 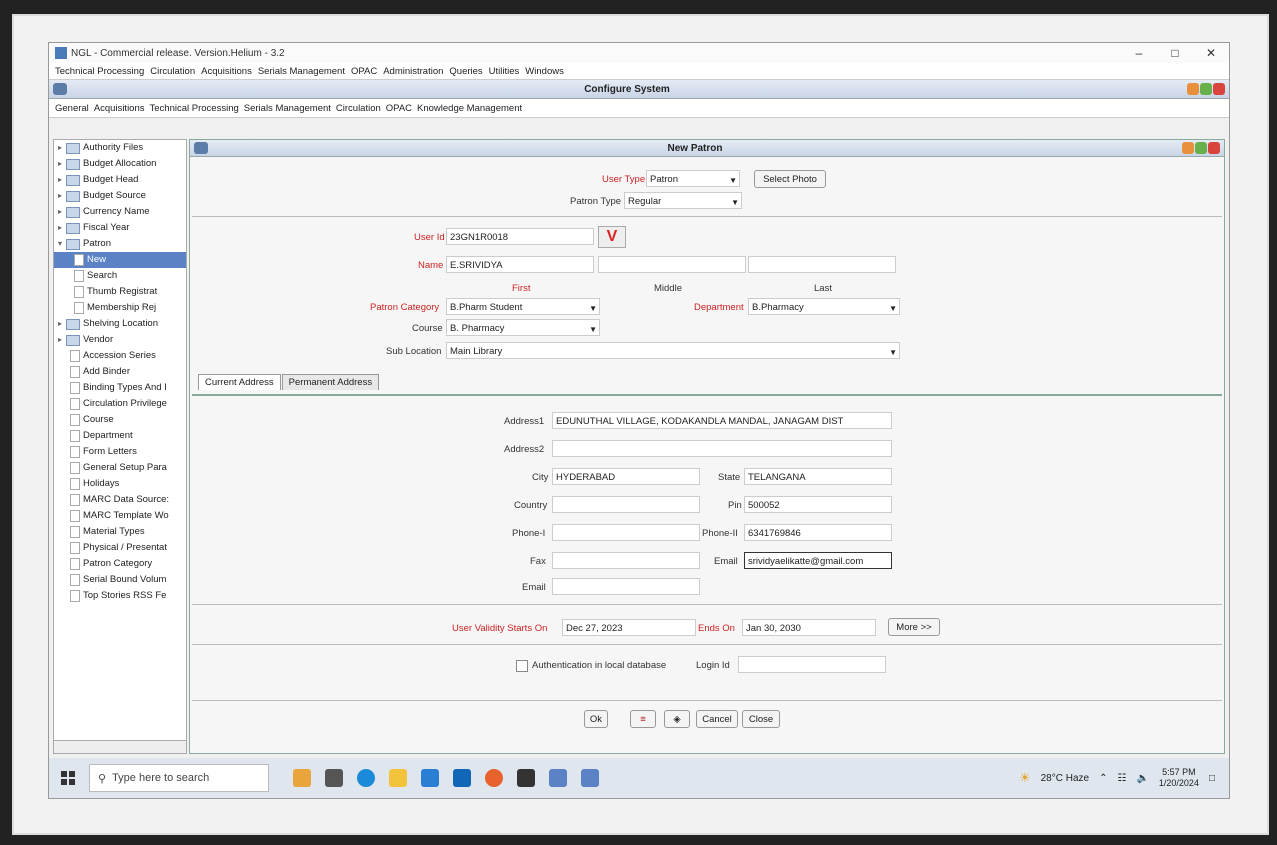 What do you see at coordinates (239, 382) in the screenshot?
I see `tab-current-address: Current Address` at bounding box center [239, 382].